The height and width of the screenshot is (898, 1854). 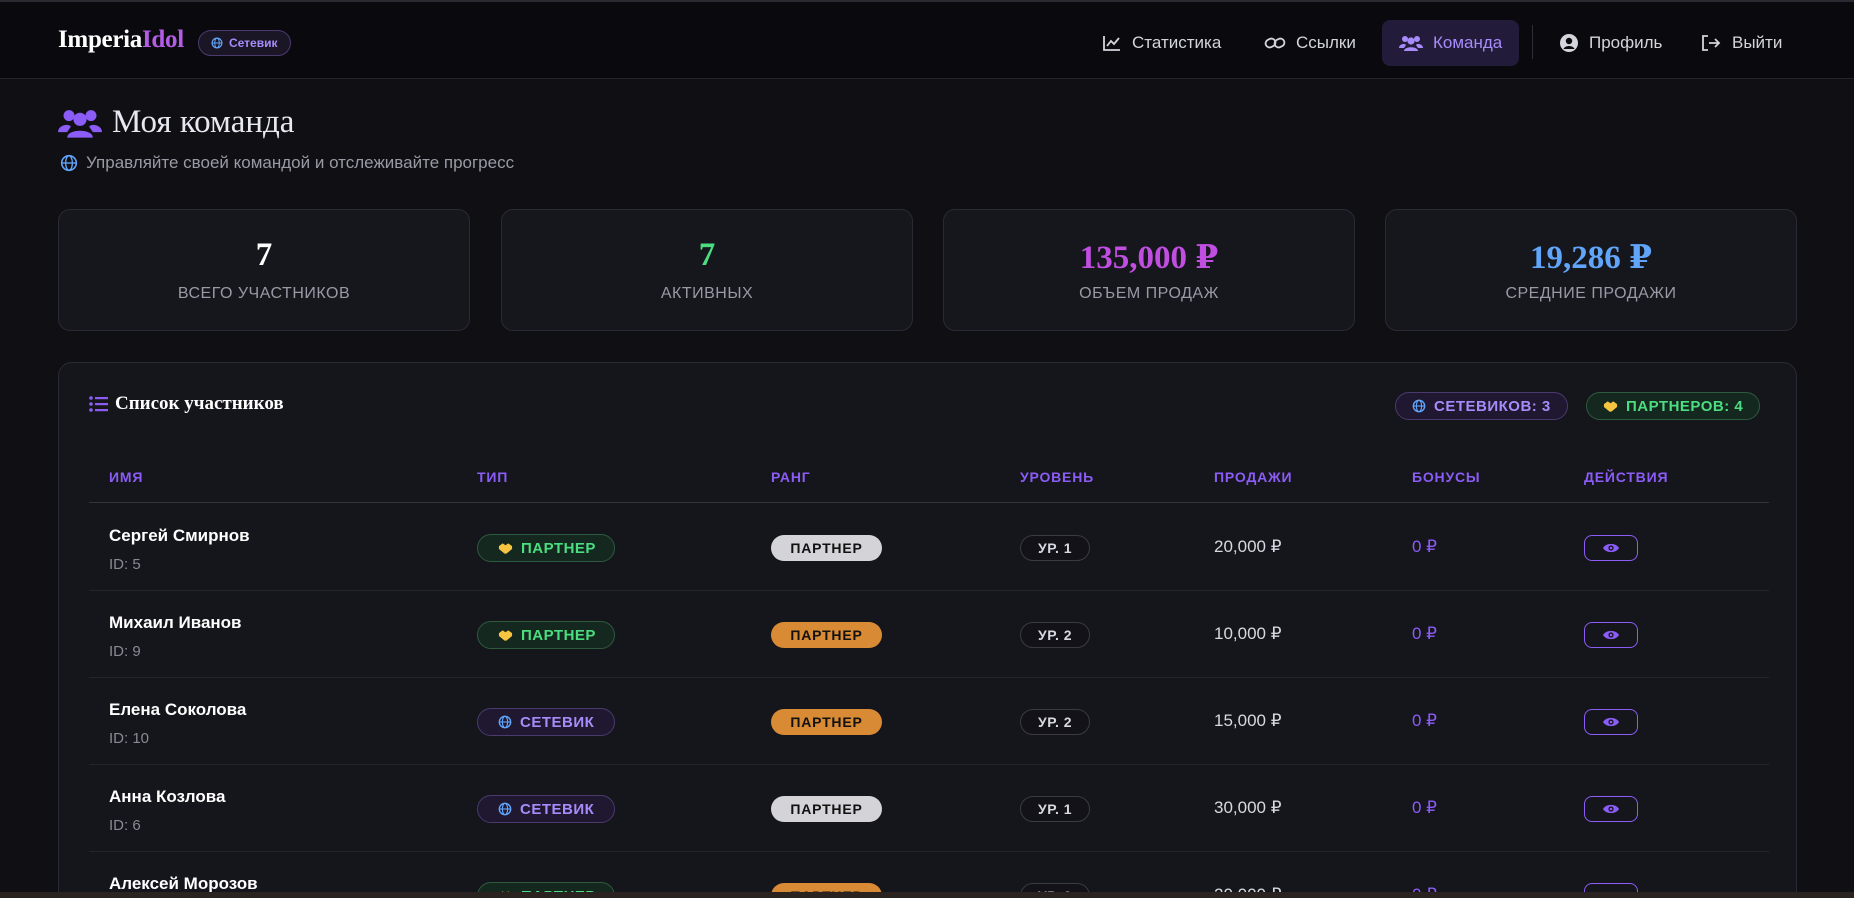 I want to click on nav-profile: Профиль, so click(x=1610, y=43).